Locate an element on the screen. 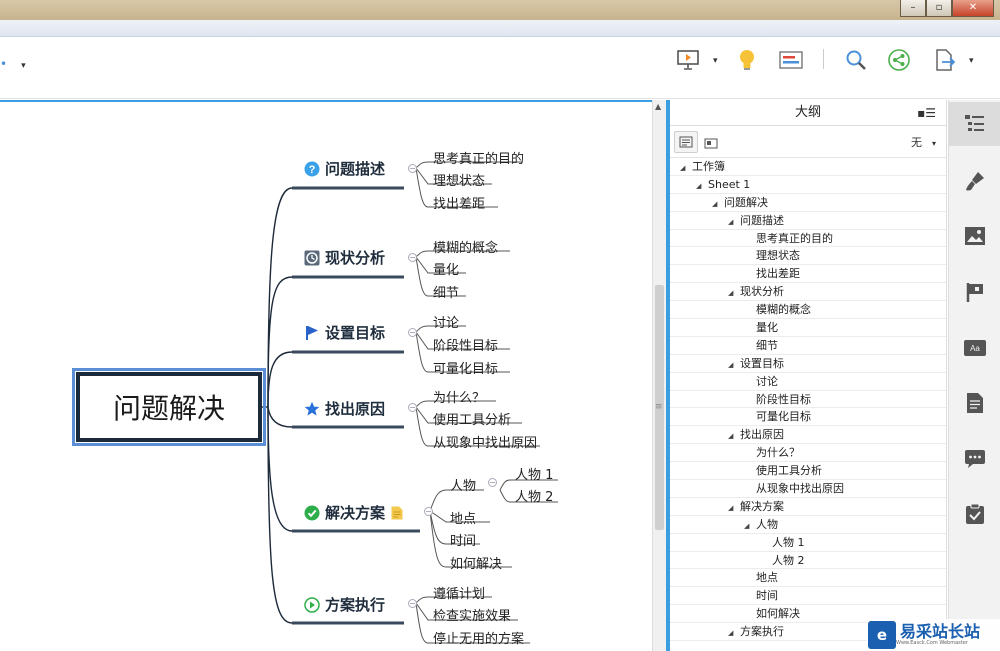 Image resolution: width=1000 pixels, height=651 pixels. outline-row: ◢ 找出原因 is located at coordinates (808, 435).